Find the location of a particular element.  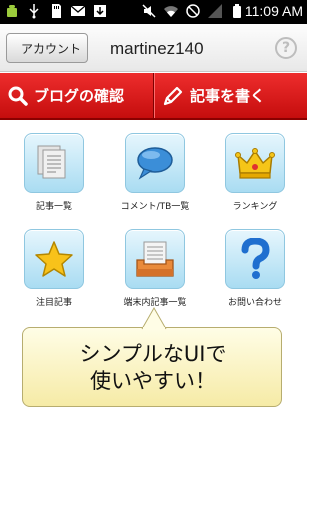

grid-item-contact: お問い合わせ is located at coordinates (253, 276).